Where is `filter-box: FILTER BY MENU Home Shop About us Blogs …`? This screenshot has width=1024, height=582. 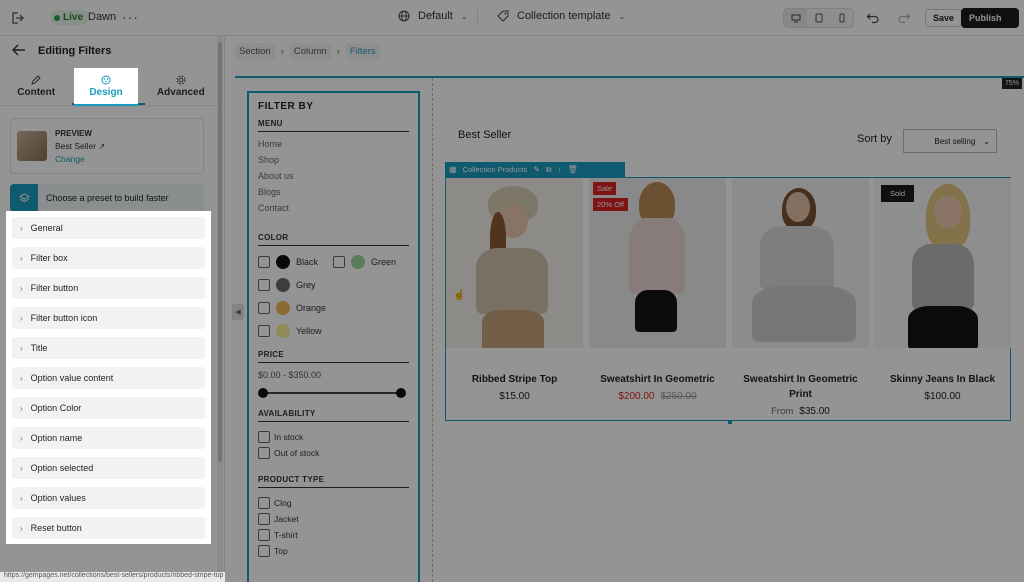 filter-box: FILTER BY MENU Home Shop About us Blogs … is located at coordinates (333, 336).